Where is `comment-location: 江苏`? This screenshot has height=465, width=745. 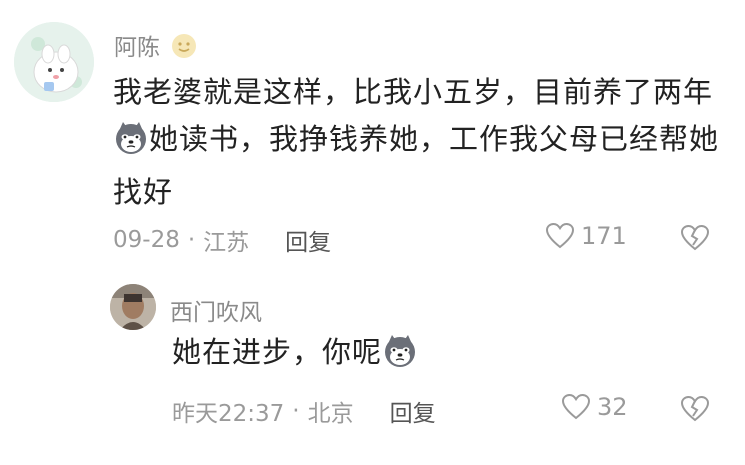
comment-location: 江苏 is located at coordinates (226, 243).